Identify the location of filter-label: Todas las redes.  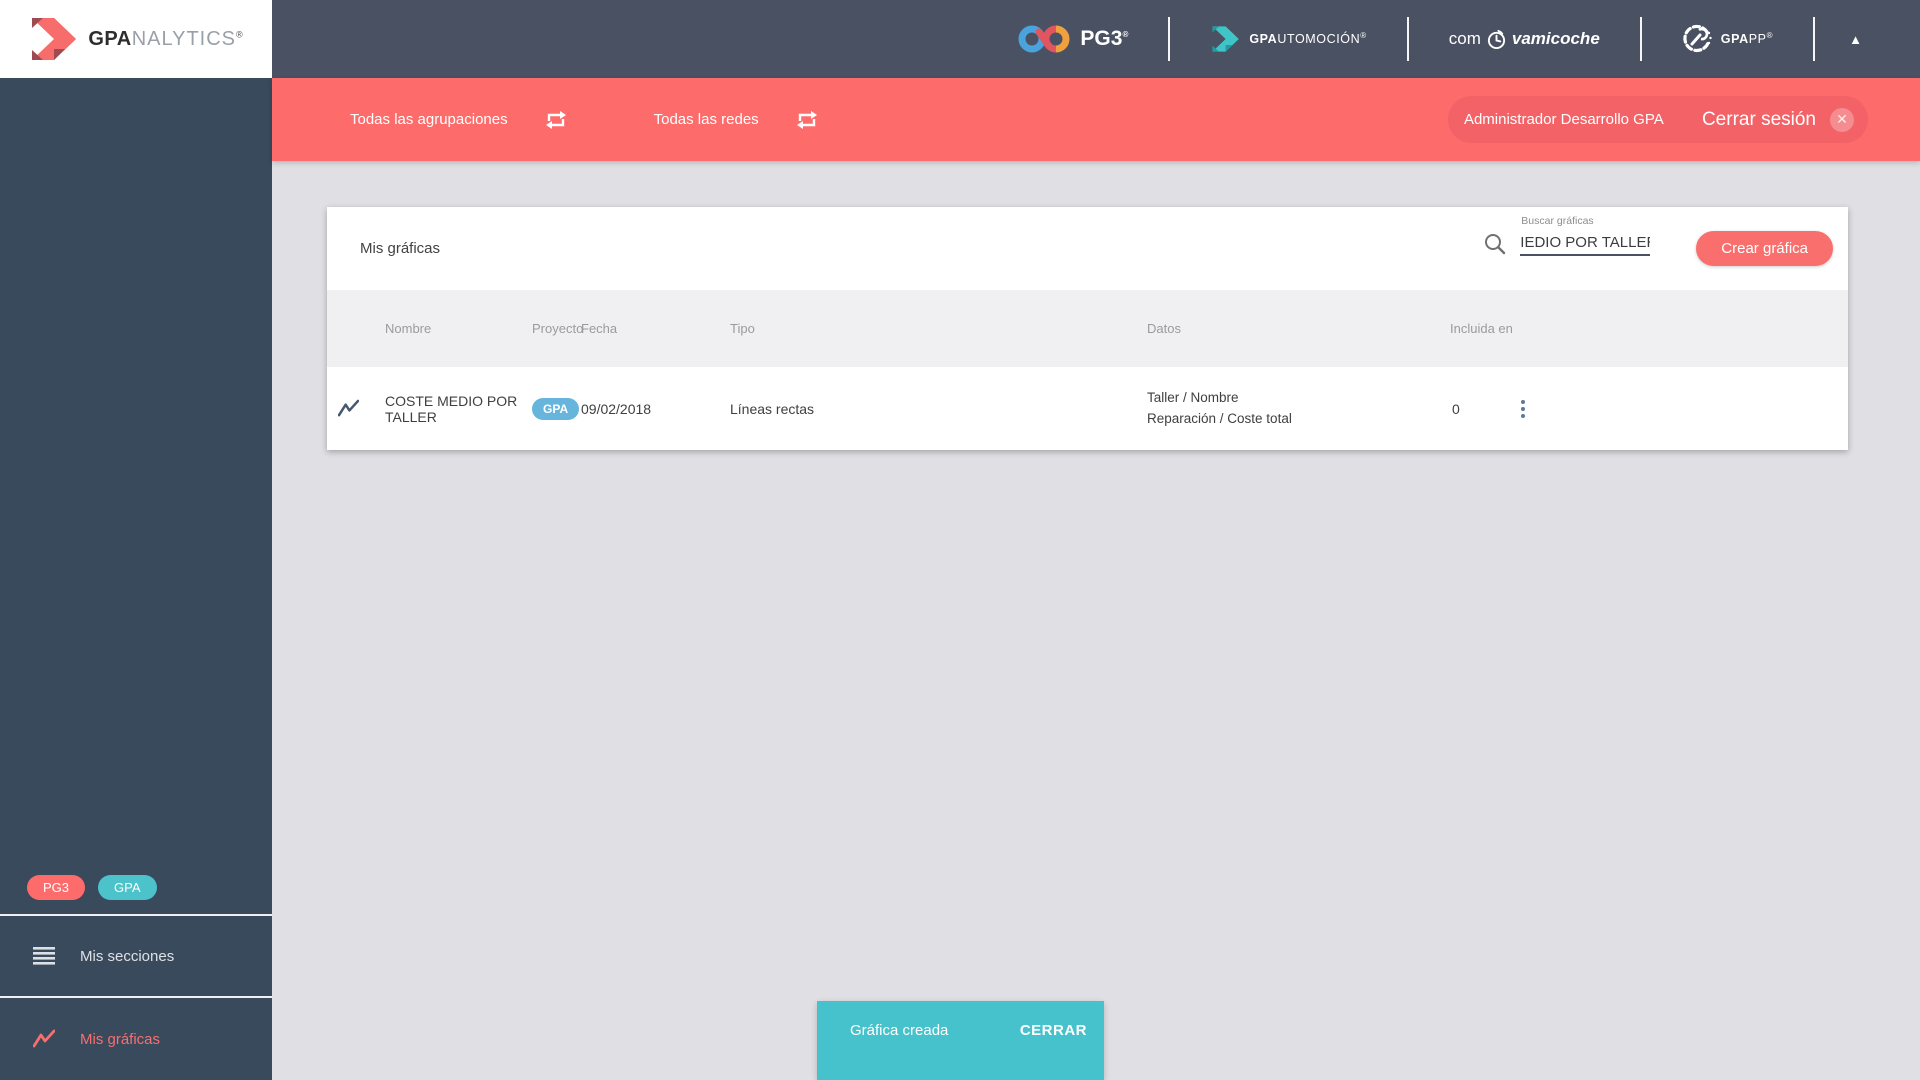
(706, 119).